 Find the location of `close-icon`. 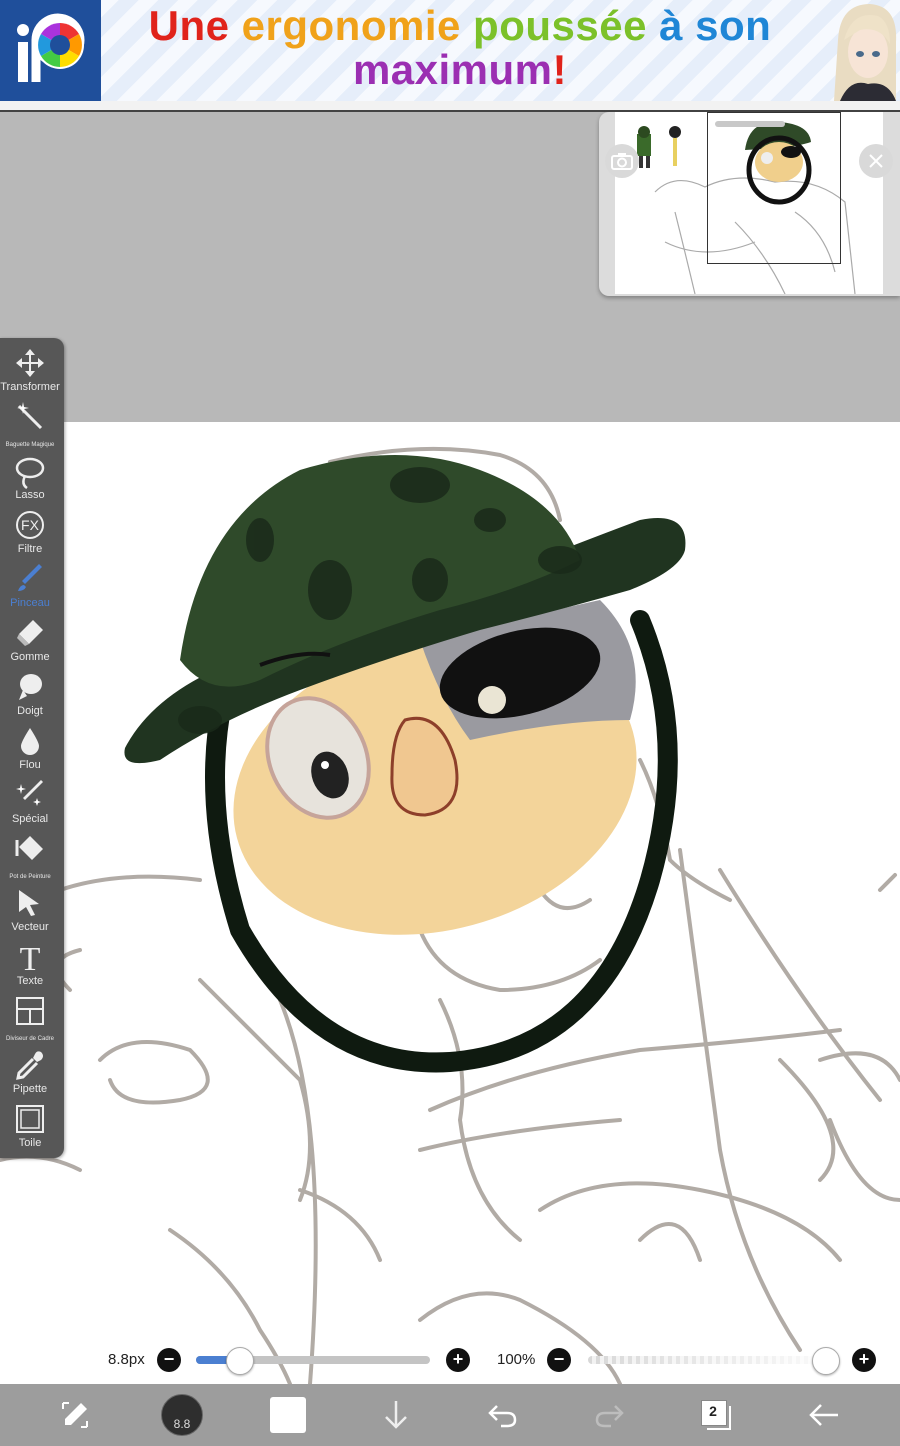

close-icon is located at coordinates (876, 161).